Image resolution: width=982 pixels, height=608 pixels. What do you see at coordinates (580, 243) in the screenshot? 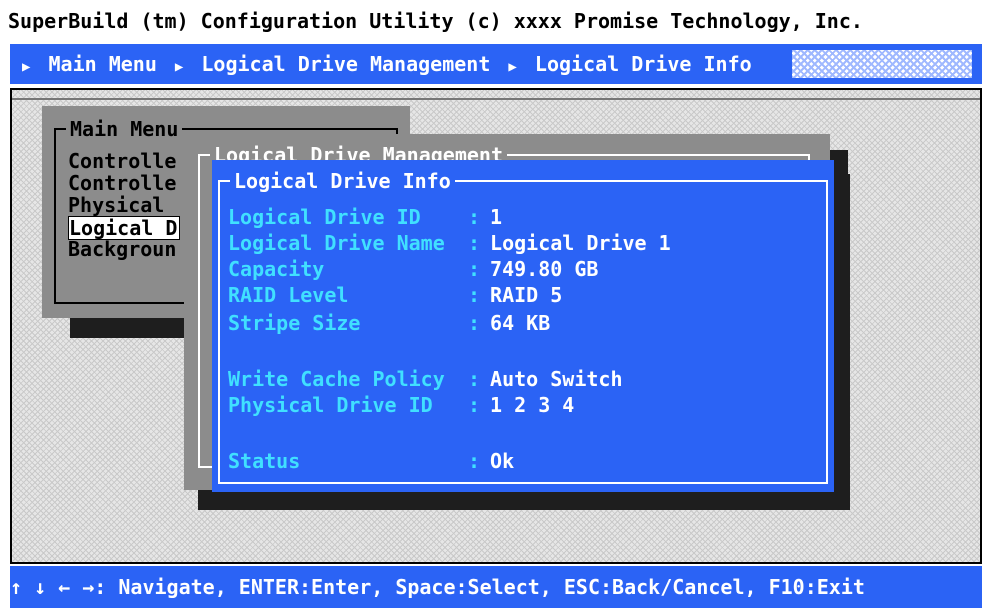
I see `info-value: Logical Drive 1` at bounding box center [580, 243].